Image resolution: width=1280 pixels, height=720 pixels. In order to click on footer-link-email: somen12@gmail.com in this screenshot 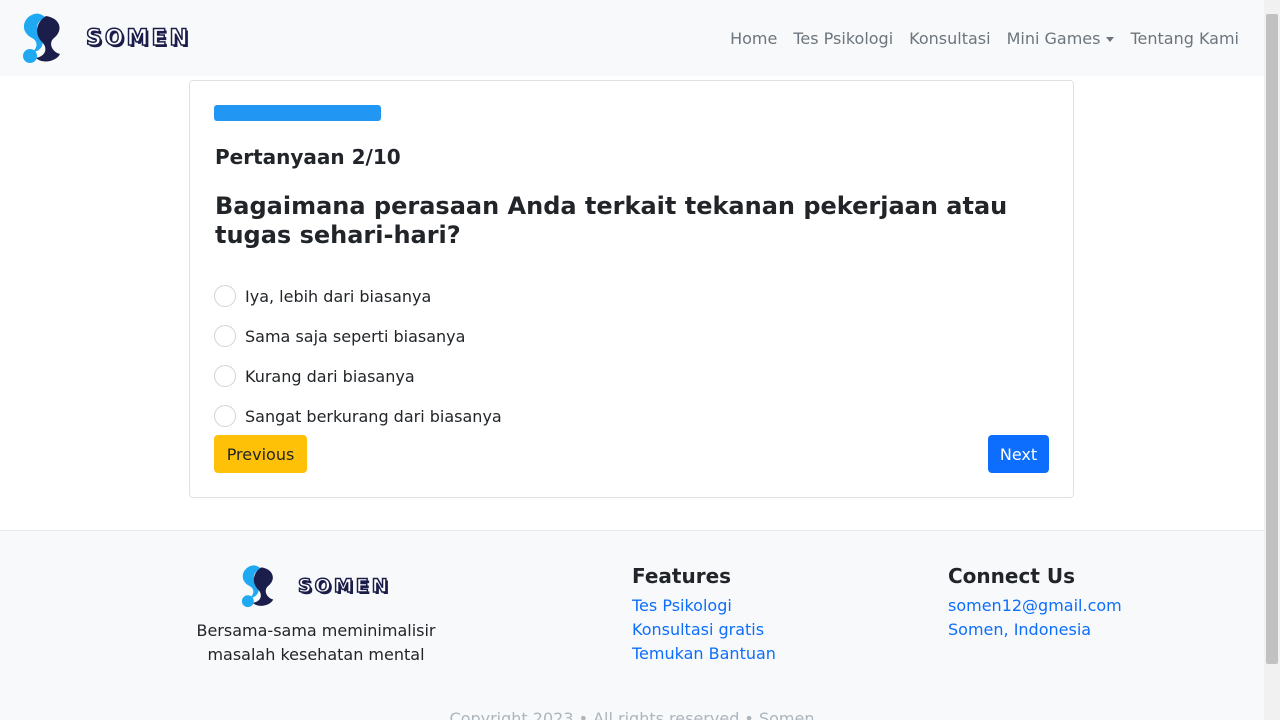, I will do `click(1035, 606)`.